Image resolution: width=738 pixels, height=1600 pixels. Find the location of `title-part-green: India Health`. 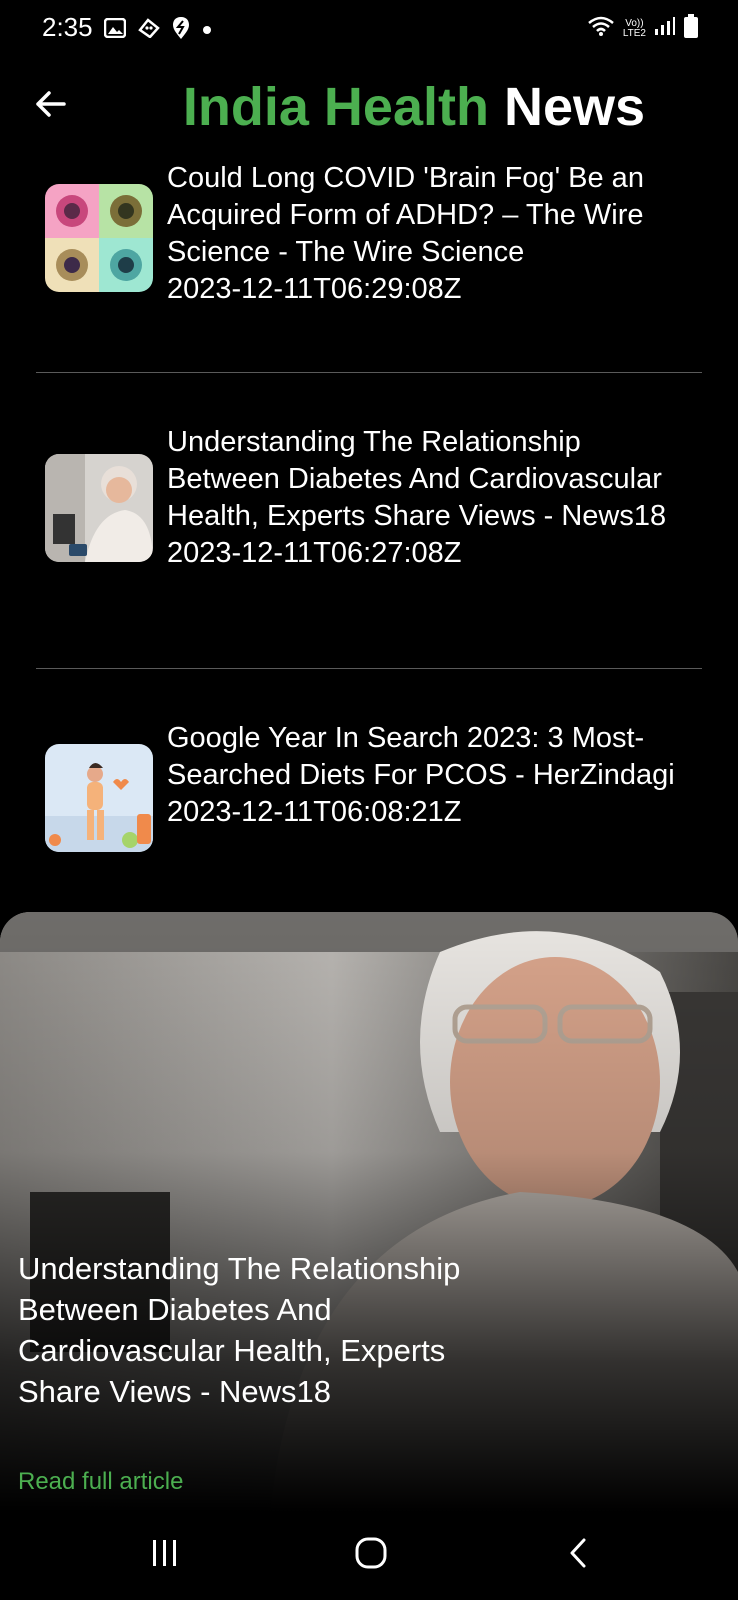

title-part-green: India Health is located at coordinates (335, 107).